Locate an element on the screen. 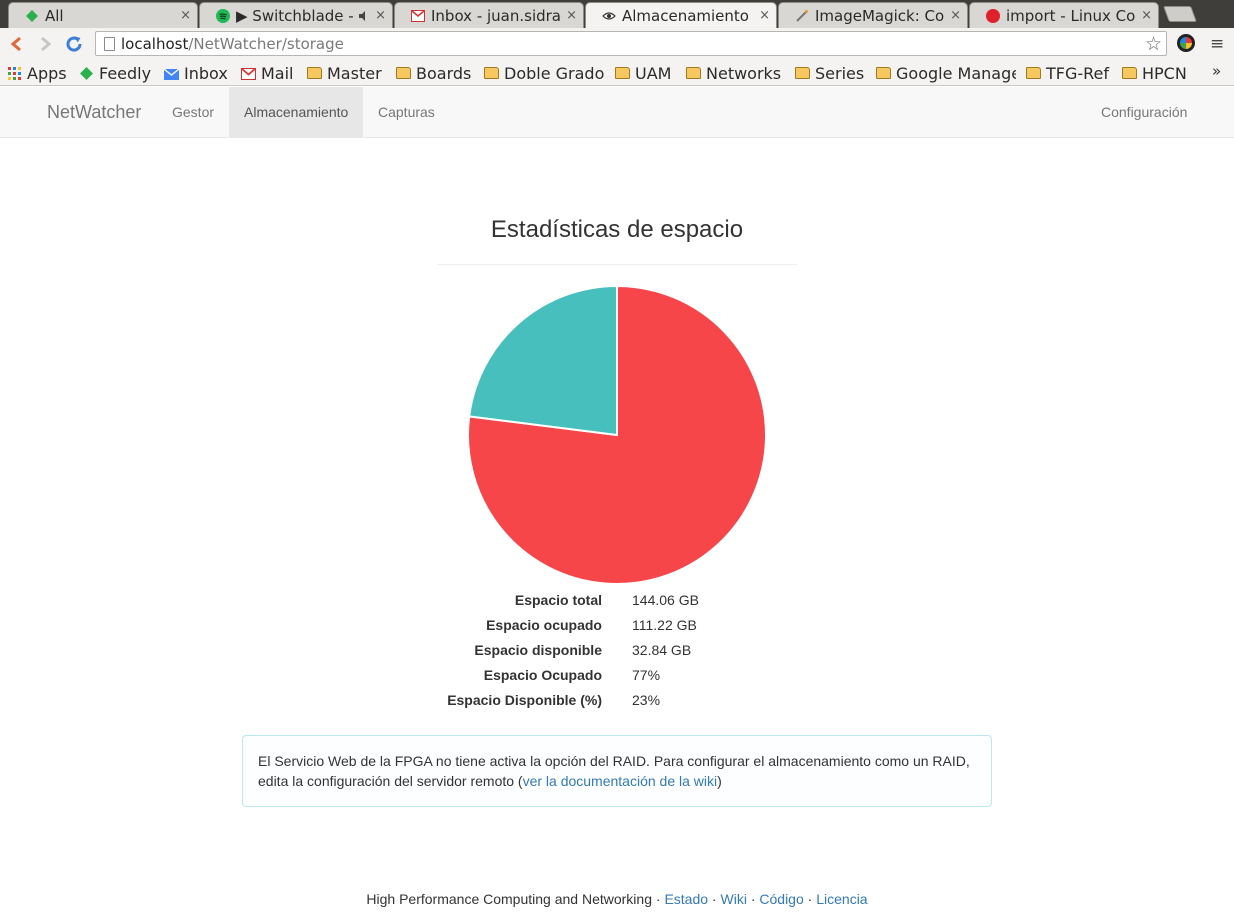 This screenshot has height=921, width=1234. bookmarks-overflow-button: » is located at coordinates (1216, 71).